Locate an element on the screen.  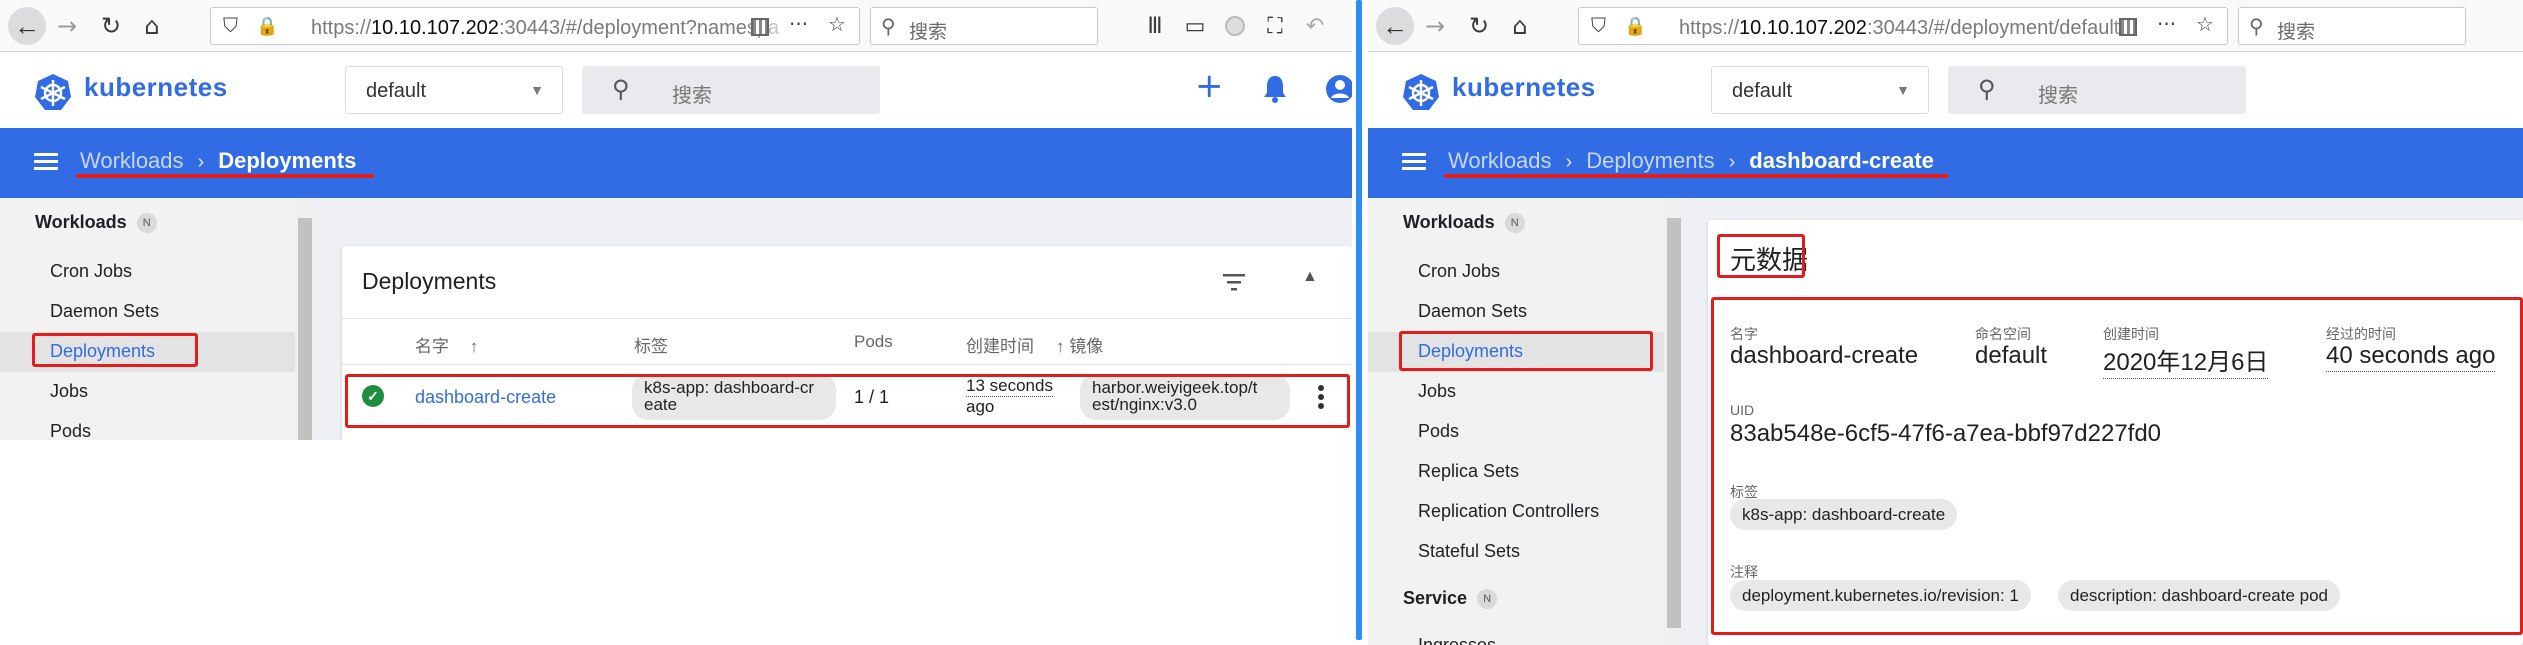
card-divider is located at coordinates (847, 318).